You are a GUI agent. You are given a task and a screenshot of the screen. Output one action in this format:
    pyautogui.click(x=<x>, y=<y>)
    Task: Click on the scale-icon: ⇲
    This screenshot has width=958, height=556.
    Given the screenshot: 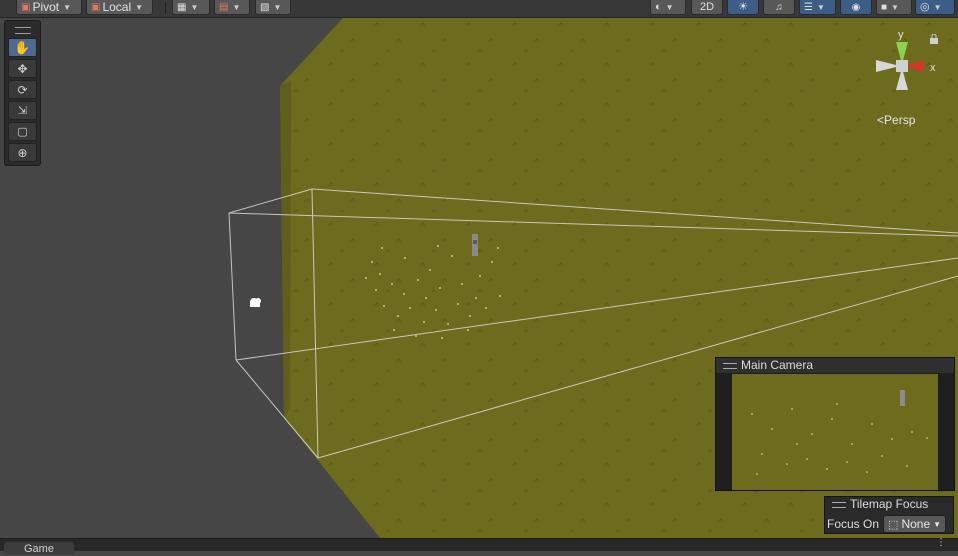 What is the action you would take?
    pyautogui.click(x=22, y=111)
    